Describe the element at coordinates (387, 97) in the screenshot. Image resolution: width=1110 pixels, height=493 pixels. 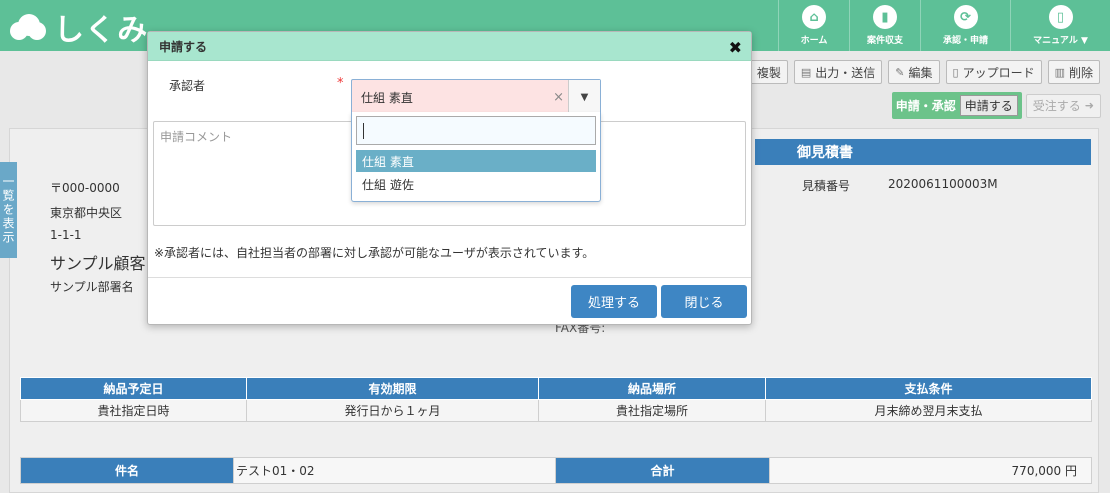
I see `approver-selected-value: 仕組 素直` at that location.